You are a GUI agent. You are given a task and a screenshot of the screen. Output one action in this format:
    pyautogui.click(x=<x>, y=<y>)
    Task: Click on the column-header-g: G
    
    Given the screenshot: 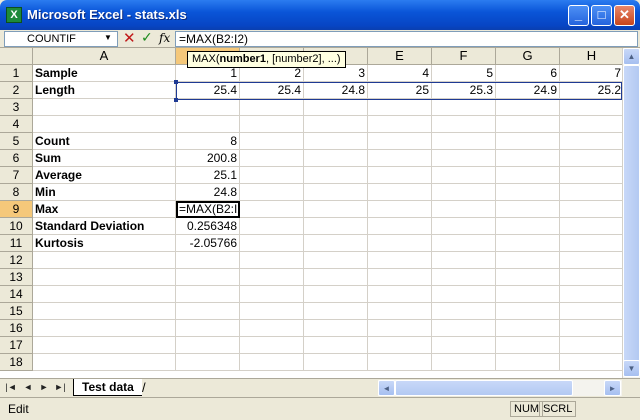 What is the action you would take?
    pyautogui.click(x=528, y=56)
    